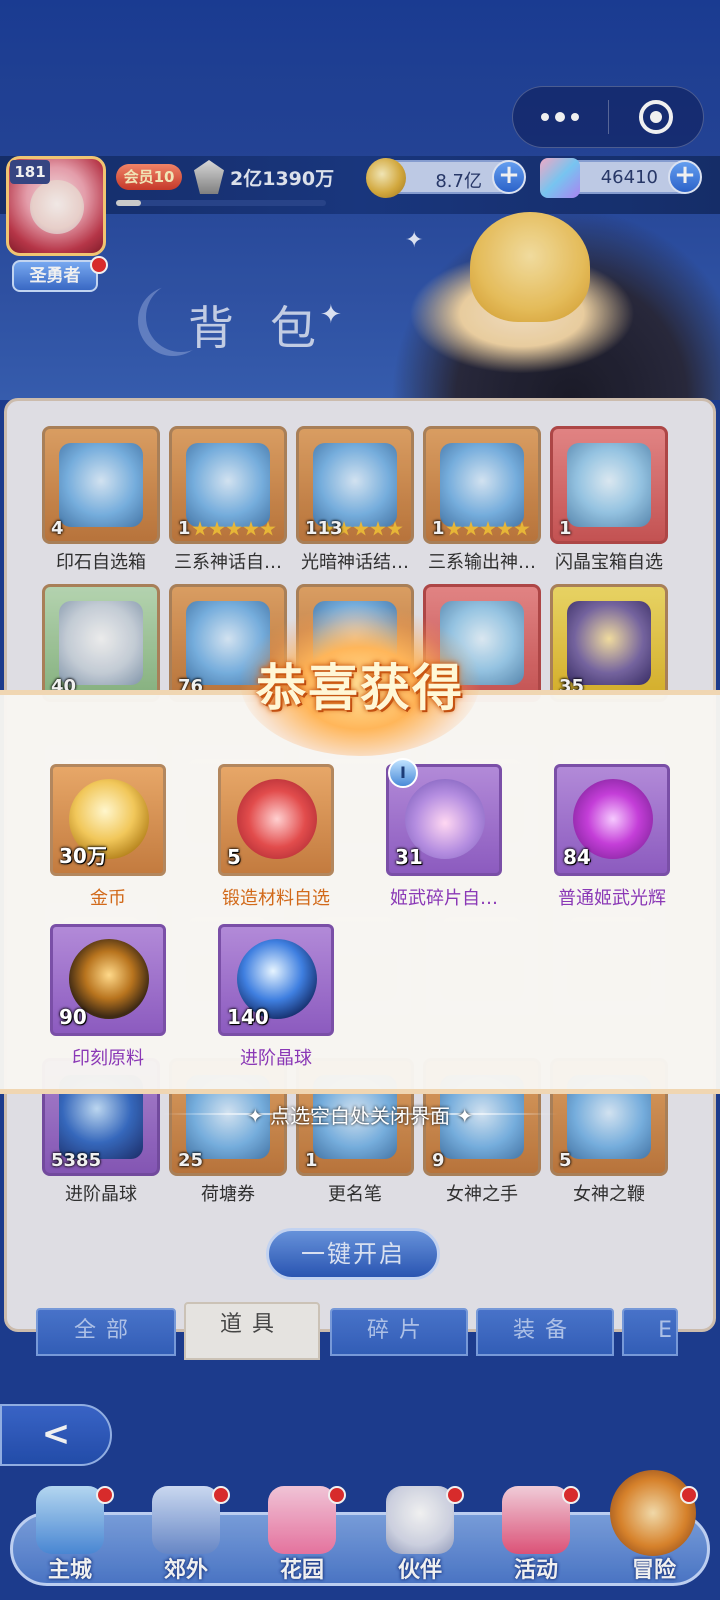 The height and width of the screenshot is (1600, 720). Describe the element at coordinates (276, 1058) in the screenshot. I see `reward-name: 进阶晶球` at that location.